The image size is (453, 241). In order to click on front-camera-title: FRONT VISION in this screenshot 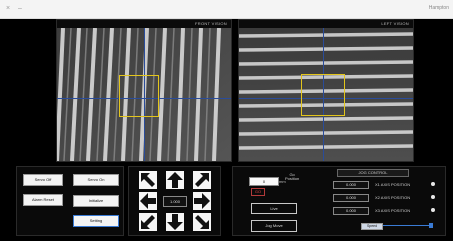, I will do `click(211, 23)`.